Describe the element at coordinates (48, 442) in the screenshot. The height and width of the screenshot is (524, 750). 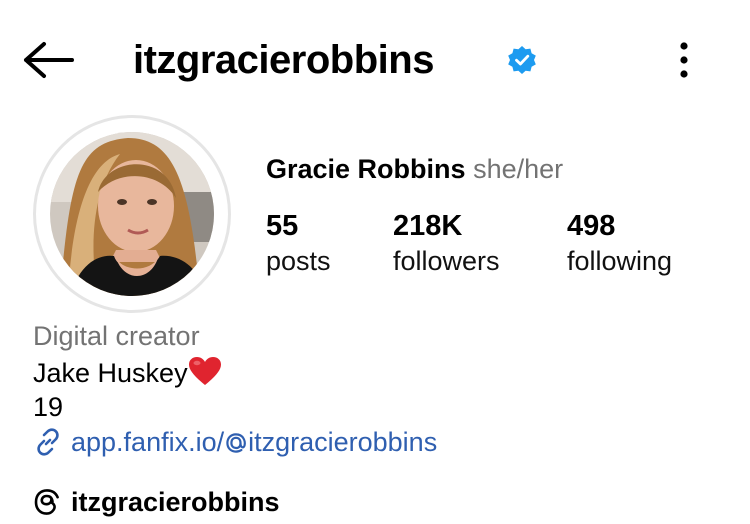
I see `link-icon` at that location.